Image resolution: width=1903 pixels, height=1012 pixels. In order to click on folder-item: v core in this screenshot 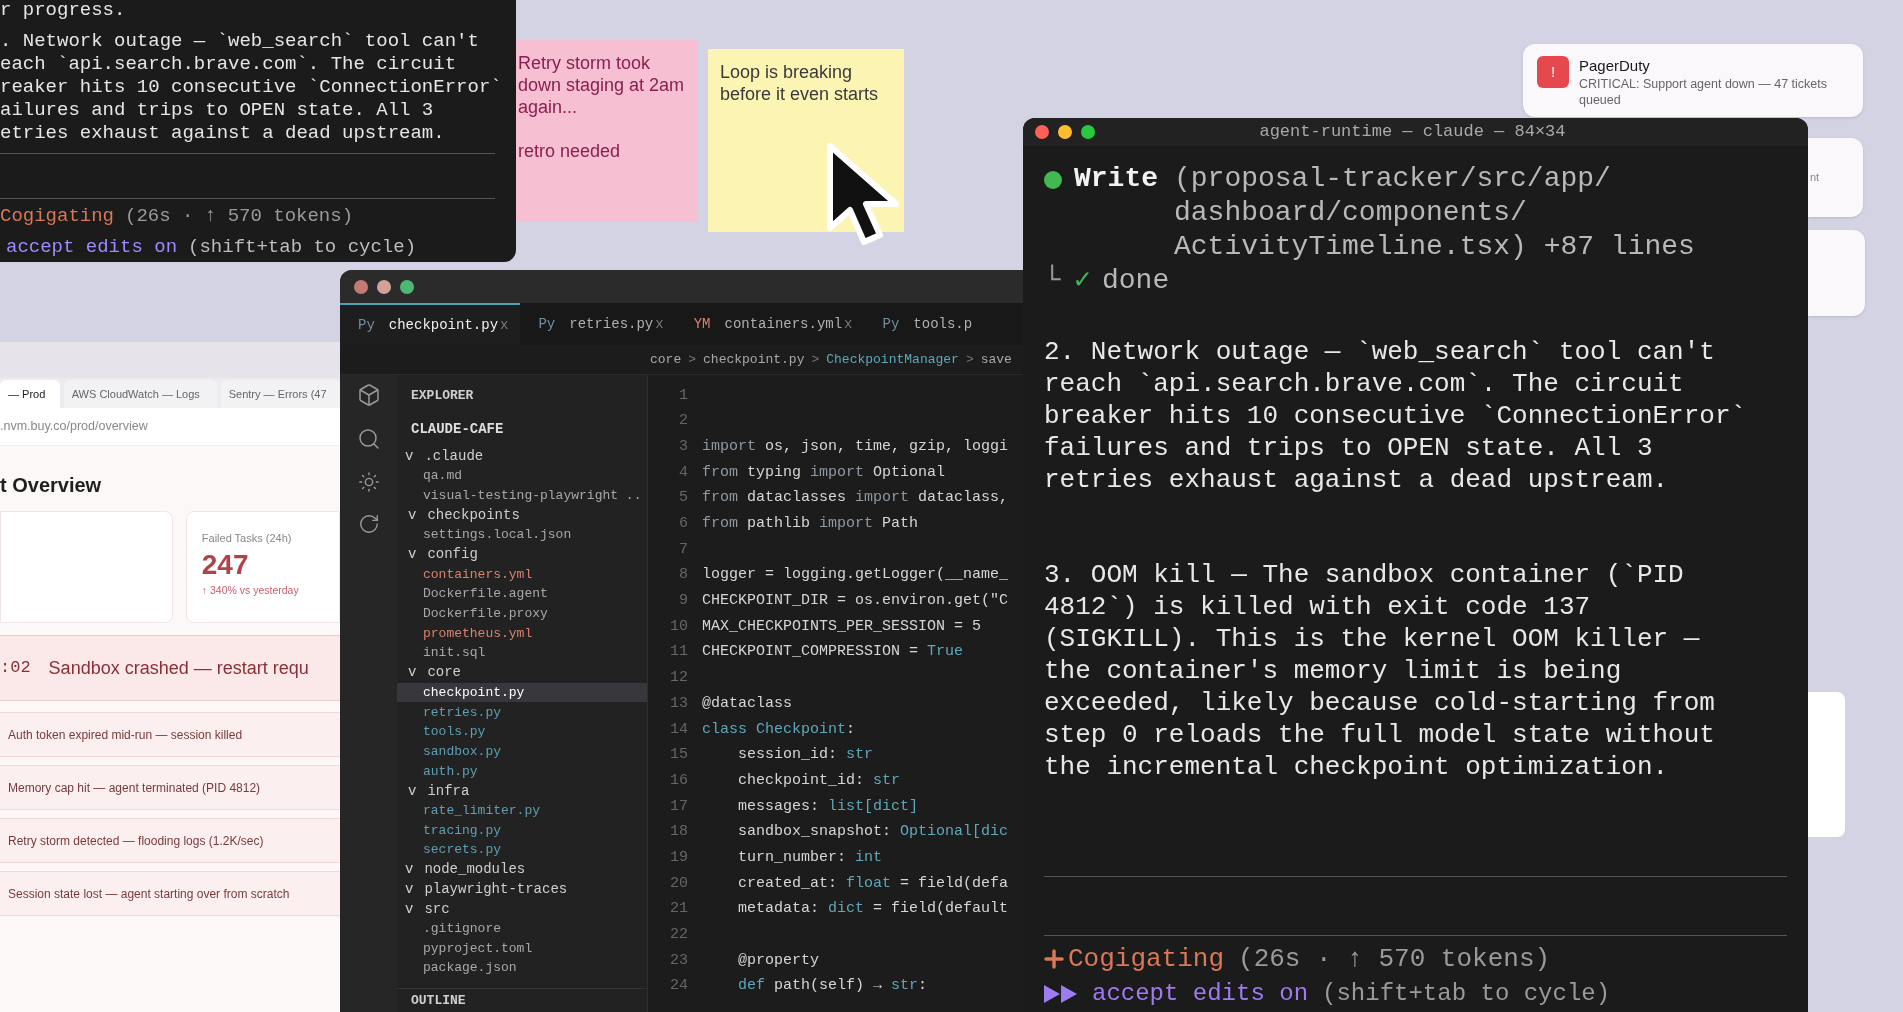, I will do `click(522, 673)`.